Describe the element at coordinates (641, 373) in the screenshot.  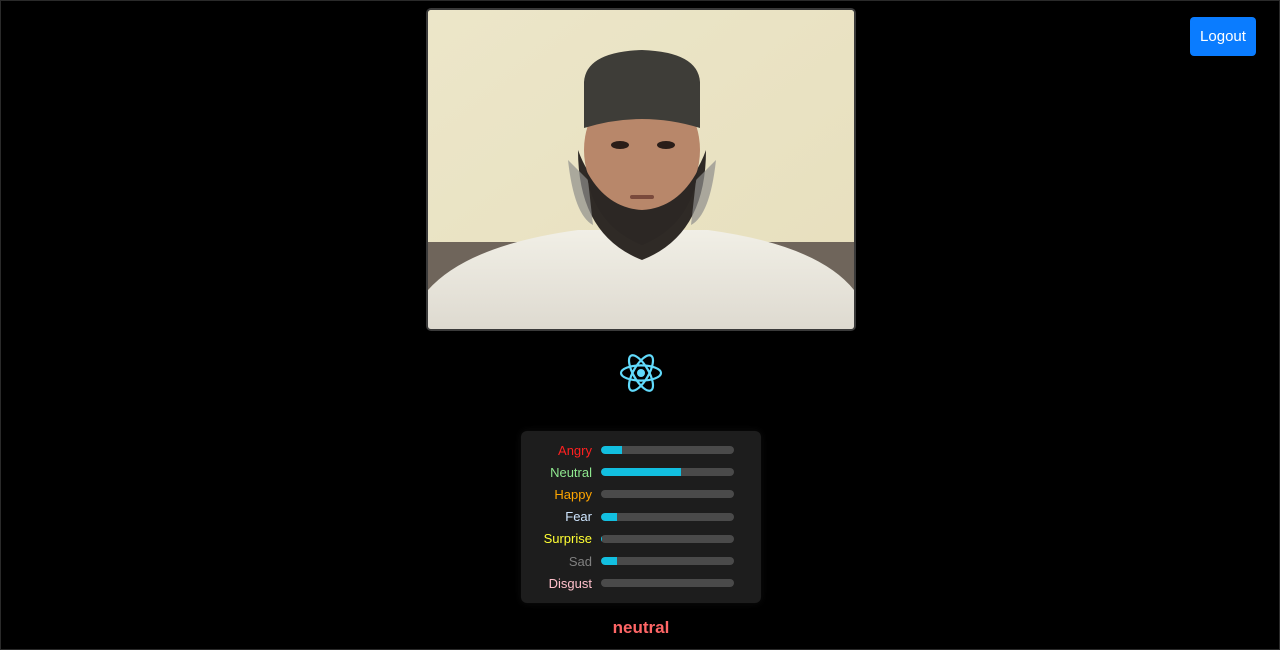
I see `react-logo-icon` at that location.